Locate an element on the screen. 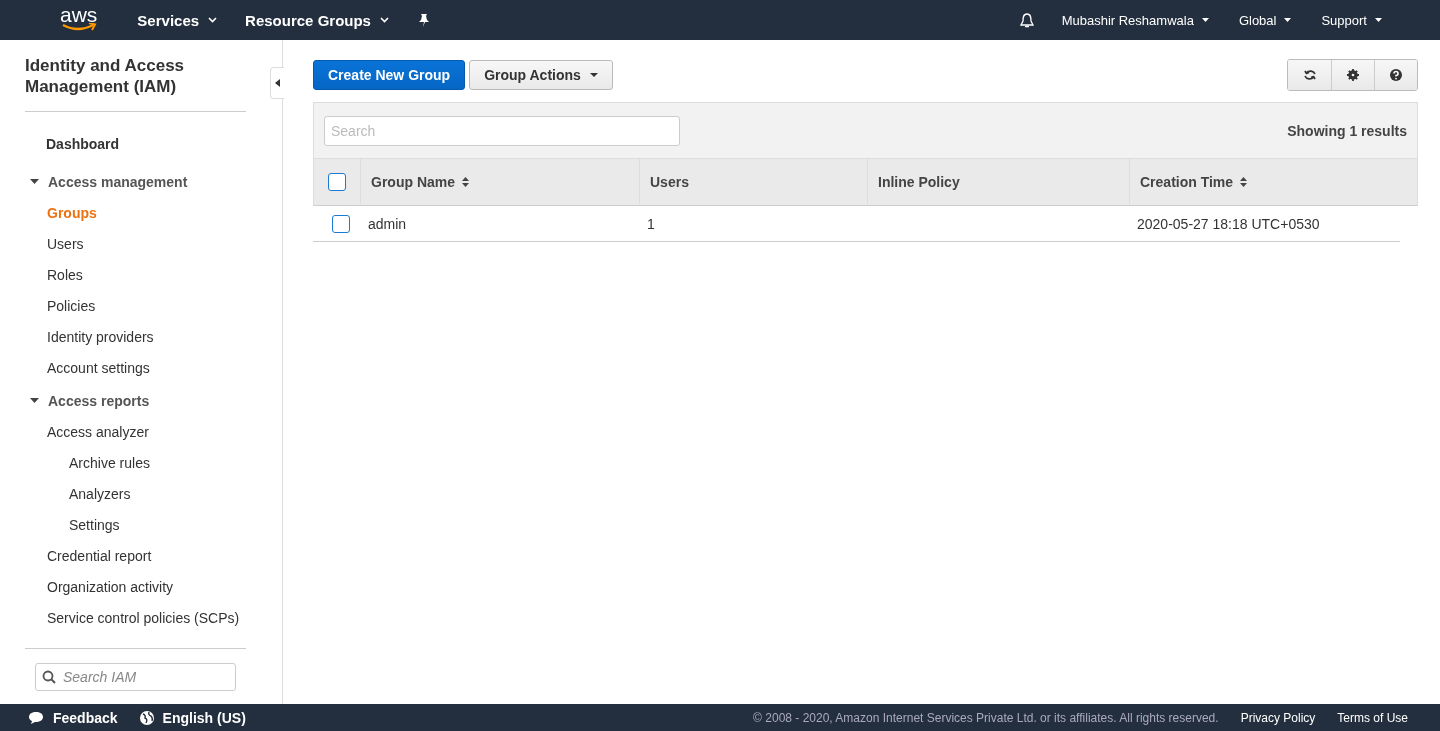 This screenshot has height=731, width=1440. create-group-button: Create New Group is located at coordinates (389, 75).